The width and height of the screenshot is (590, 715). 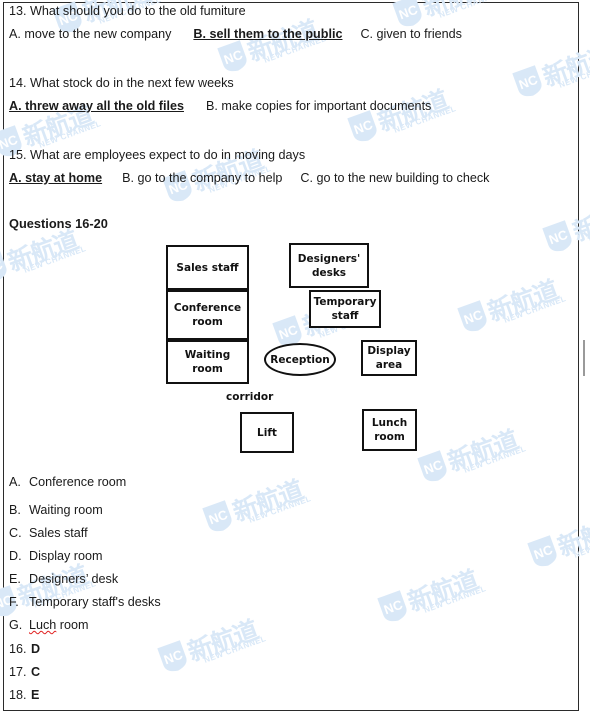 What do you see at coordinates (202, 178) in the screenshot?
I see `question-15-option-b: B. go to the company to help` at bounding box center [202, 178].